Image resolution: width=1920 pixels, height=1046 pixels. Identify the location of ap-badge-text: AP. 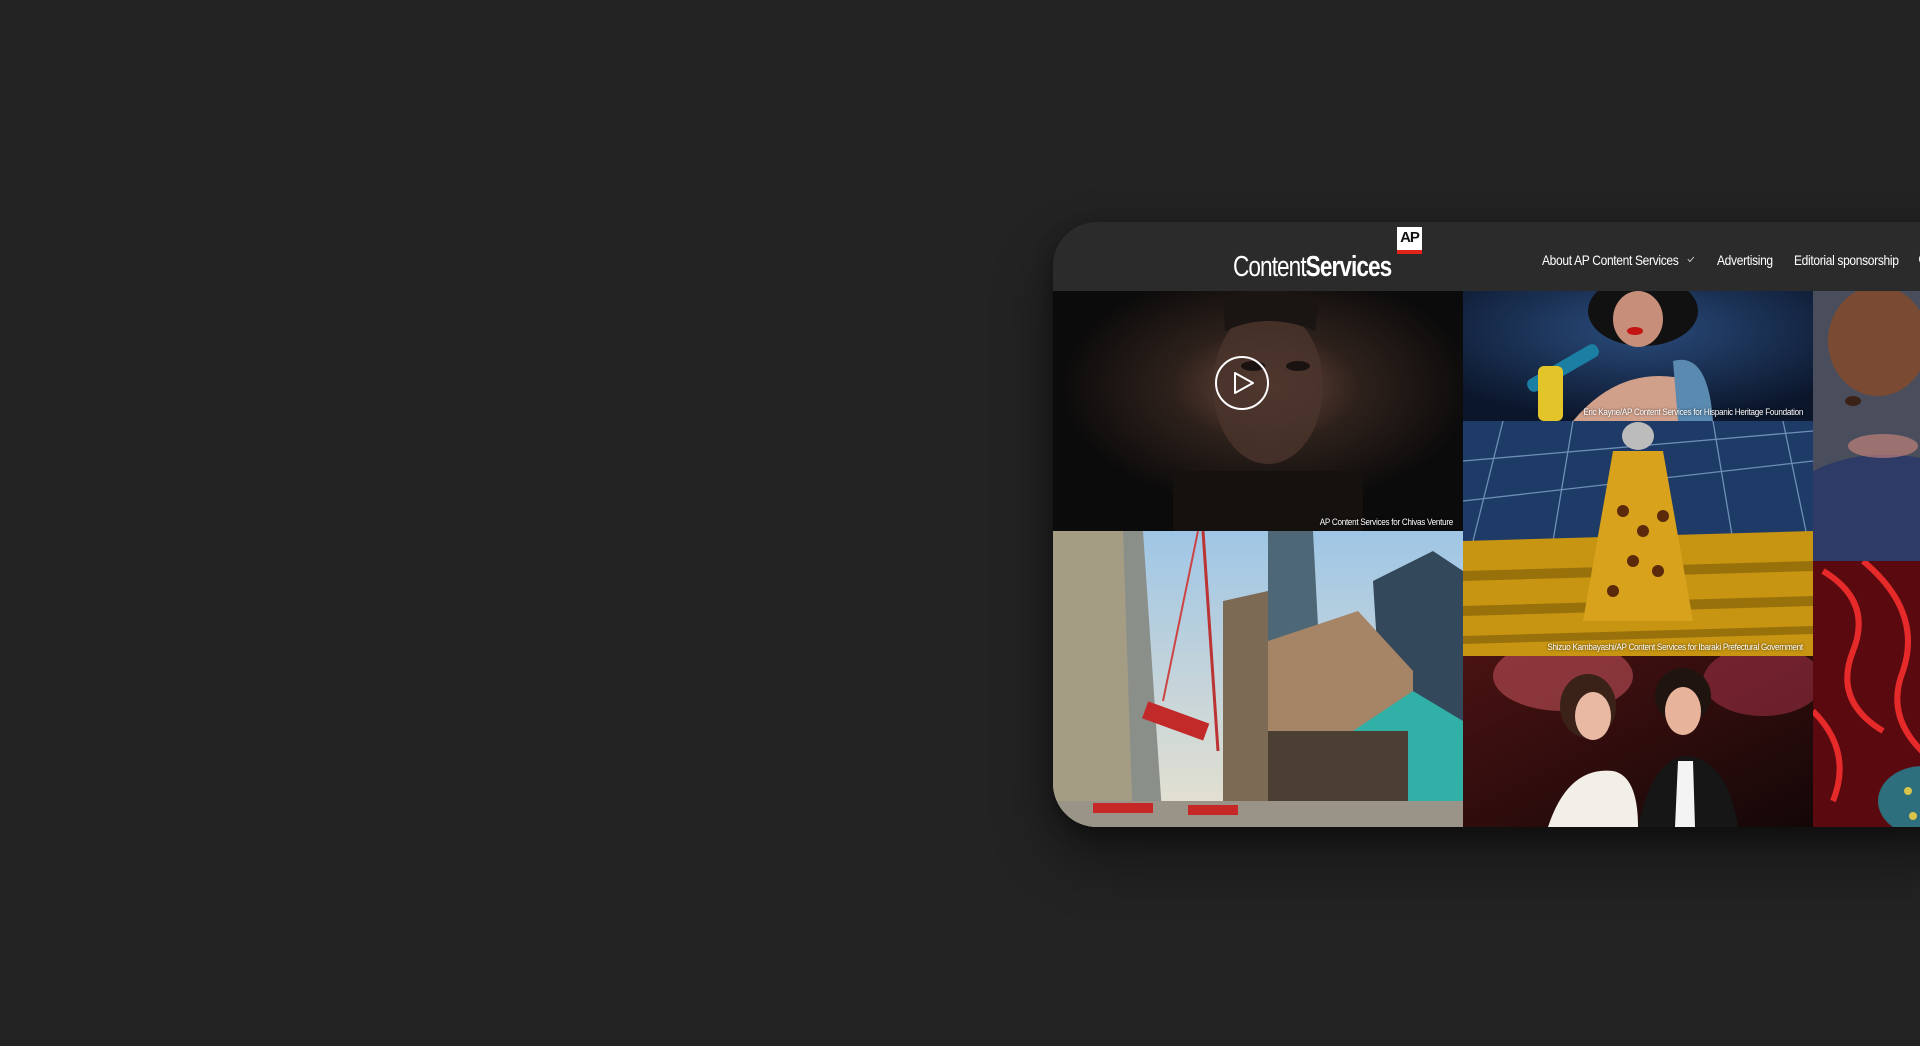
(1410, 237).